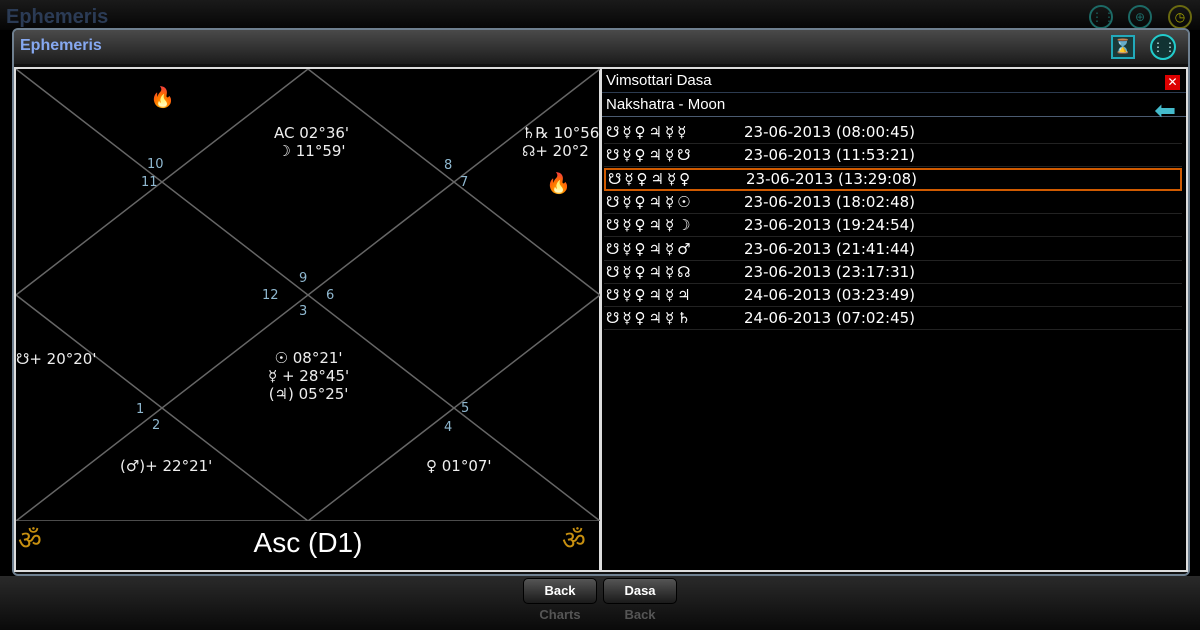 The image size is (1200, 630). What do you see at coordinates (830, 132) in the screenshot?
I see `dasa-date: 23-06-2013 (08:00:45)` at bounding box center [830, 132].